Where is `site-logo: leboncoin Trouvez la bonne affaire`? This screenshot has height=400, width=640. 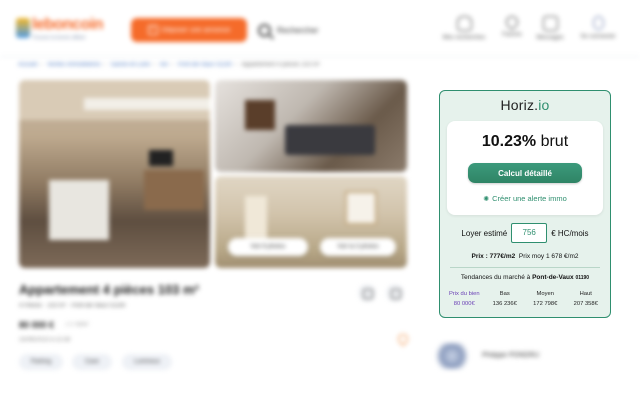
site-logo: leboncoin Trouvez la bonne affaire is located at coordinates (66, 29).